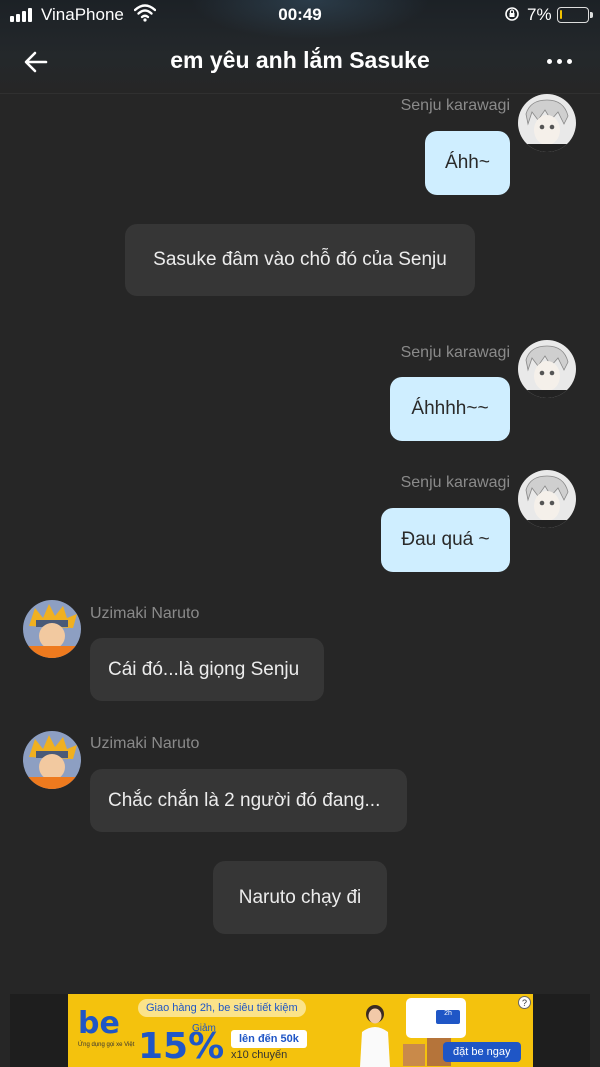 This screenshot has width=600, height=1067. I want to click on ad-cta-button: đặt be ngay, so click(482, 1052).